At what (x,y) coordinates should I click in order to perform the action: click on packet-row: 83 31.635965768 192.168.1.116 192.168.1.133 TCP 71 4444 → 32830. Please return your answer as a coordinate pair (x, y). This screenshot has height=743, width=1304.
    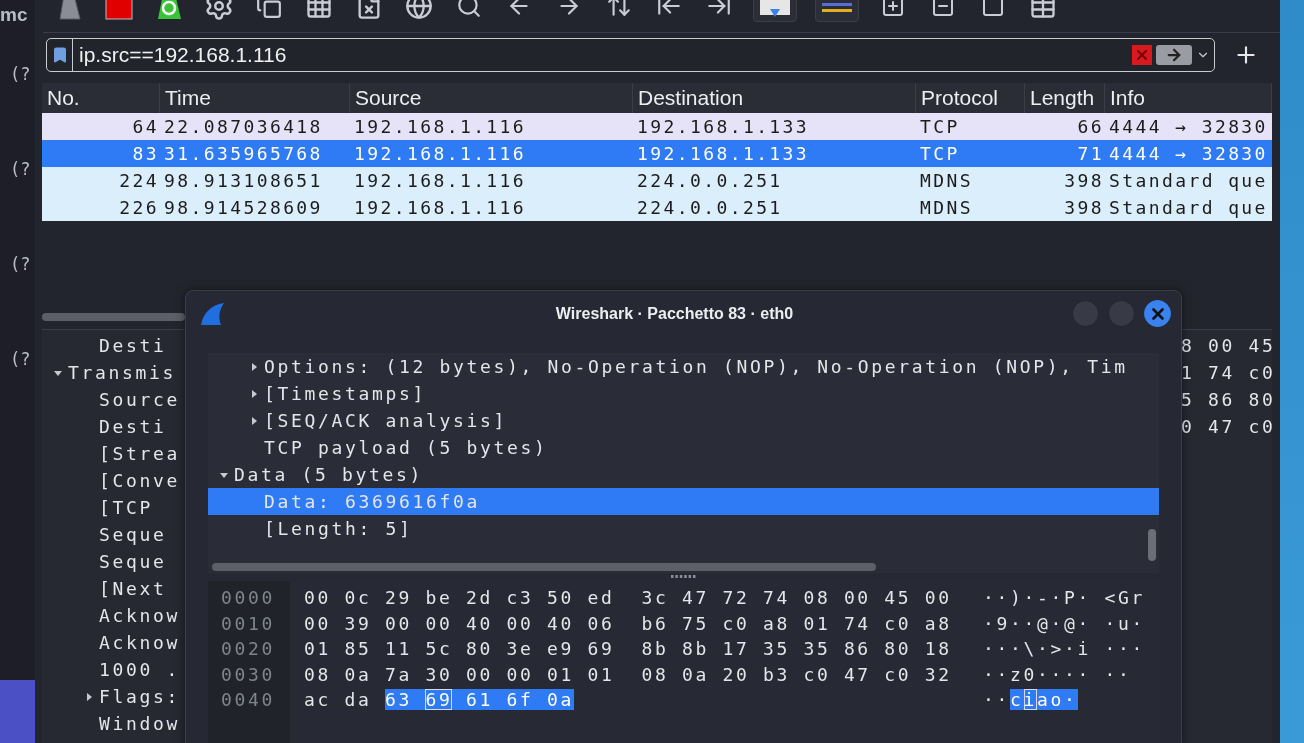
    Looking at the image, I should click on (657, 153).